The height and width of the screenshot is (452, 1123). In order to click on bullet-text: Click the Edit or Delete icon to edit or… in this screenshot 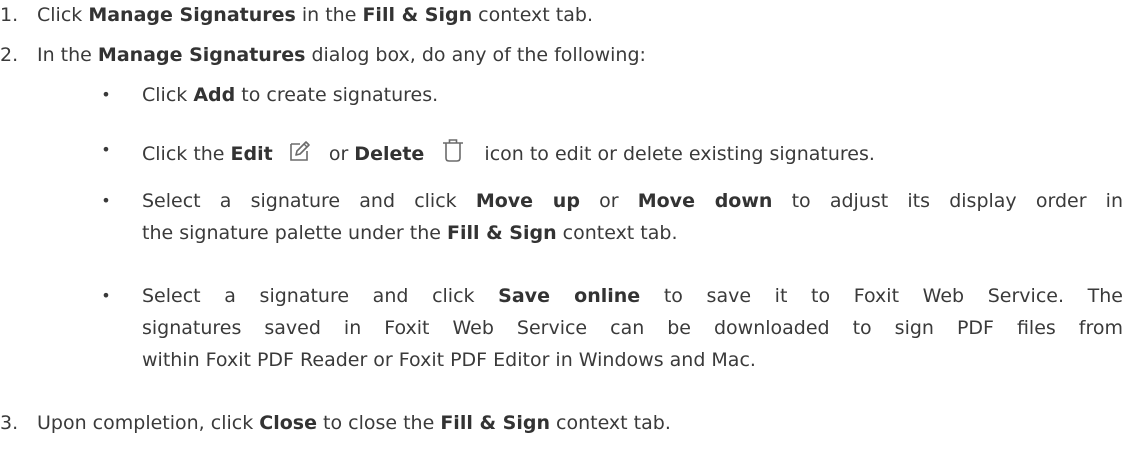, I will do `click(632, 152)`.